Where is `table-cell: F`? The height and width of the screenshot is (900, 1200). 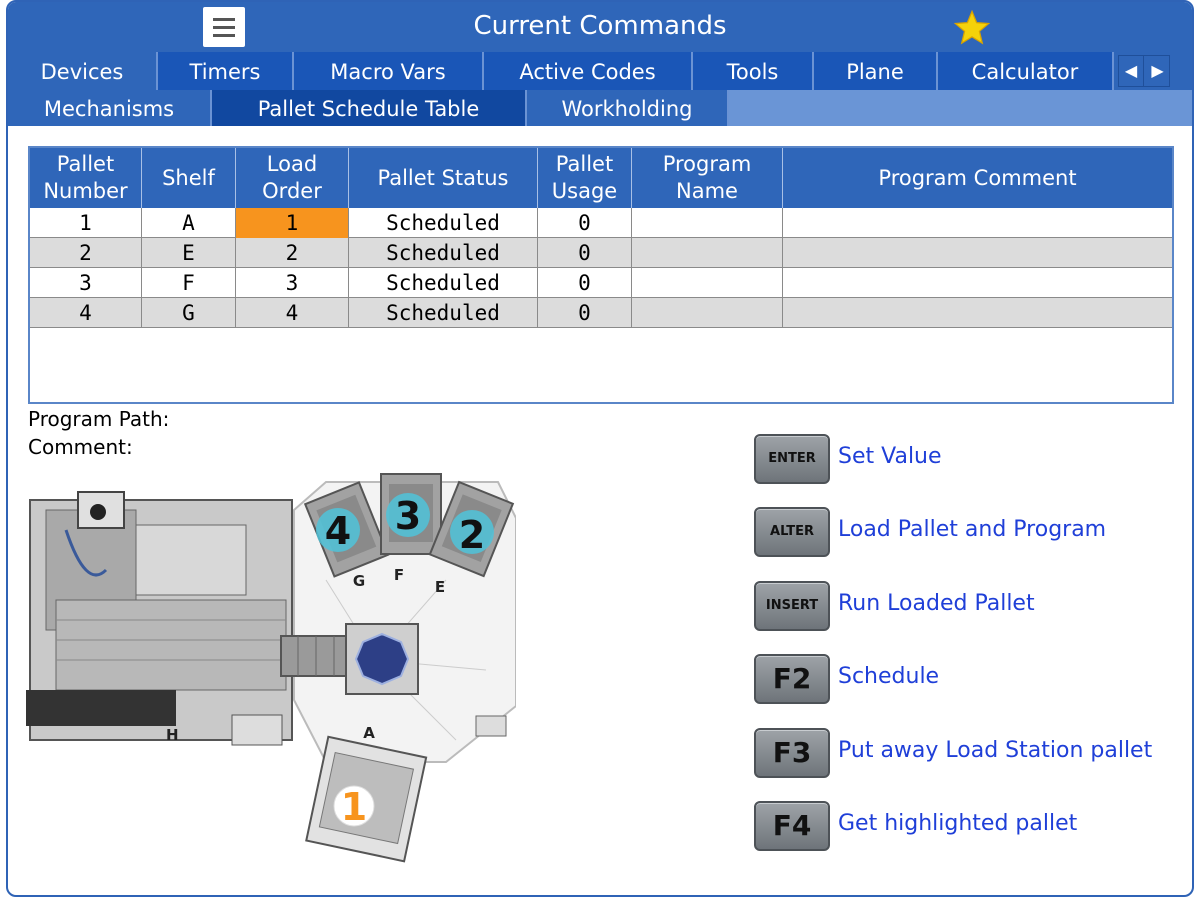 table-cell: F is located at coordinates (189, 283).